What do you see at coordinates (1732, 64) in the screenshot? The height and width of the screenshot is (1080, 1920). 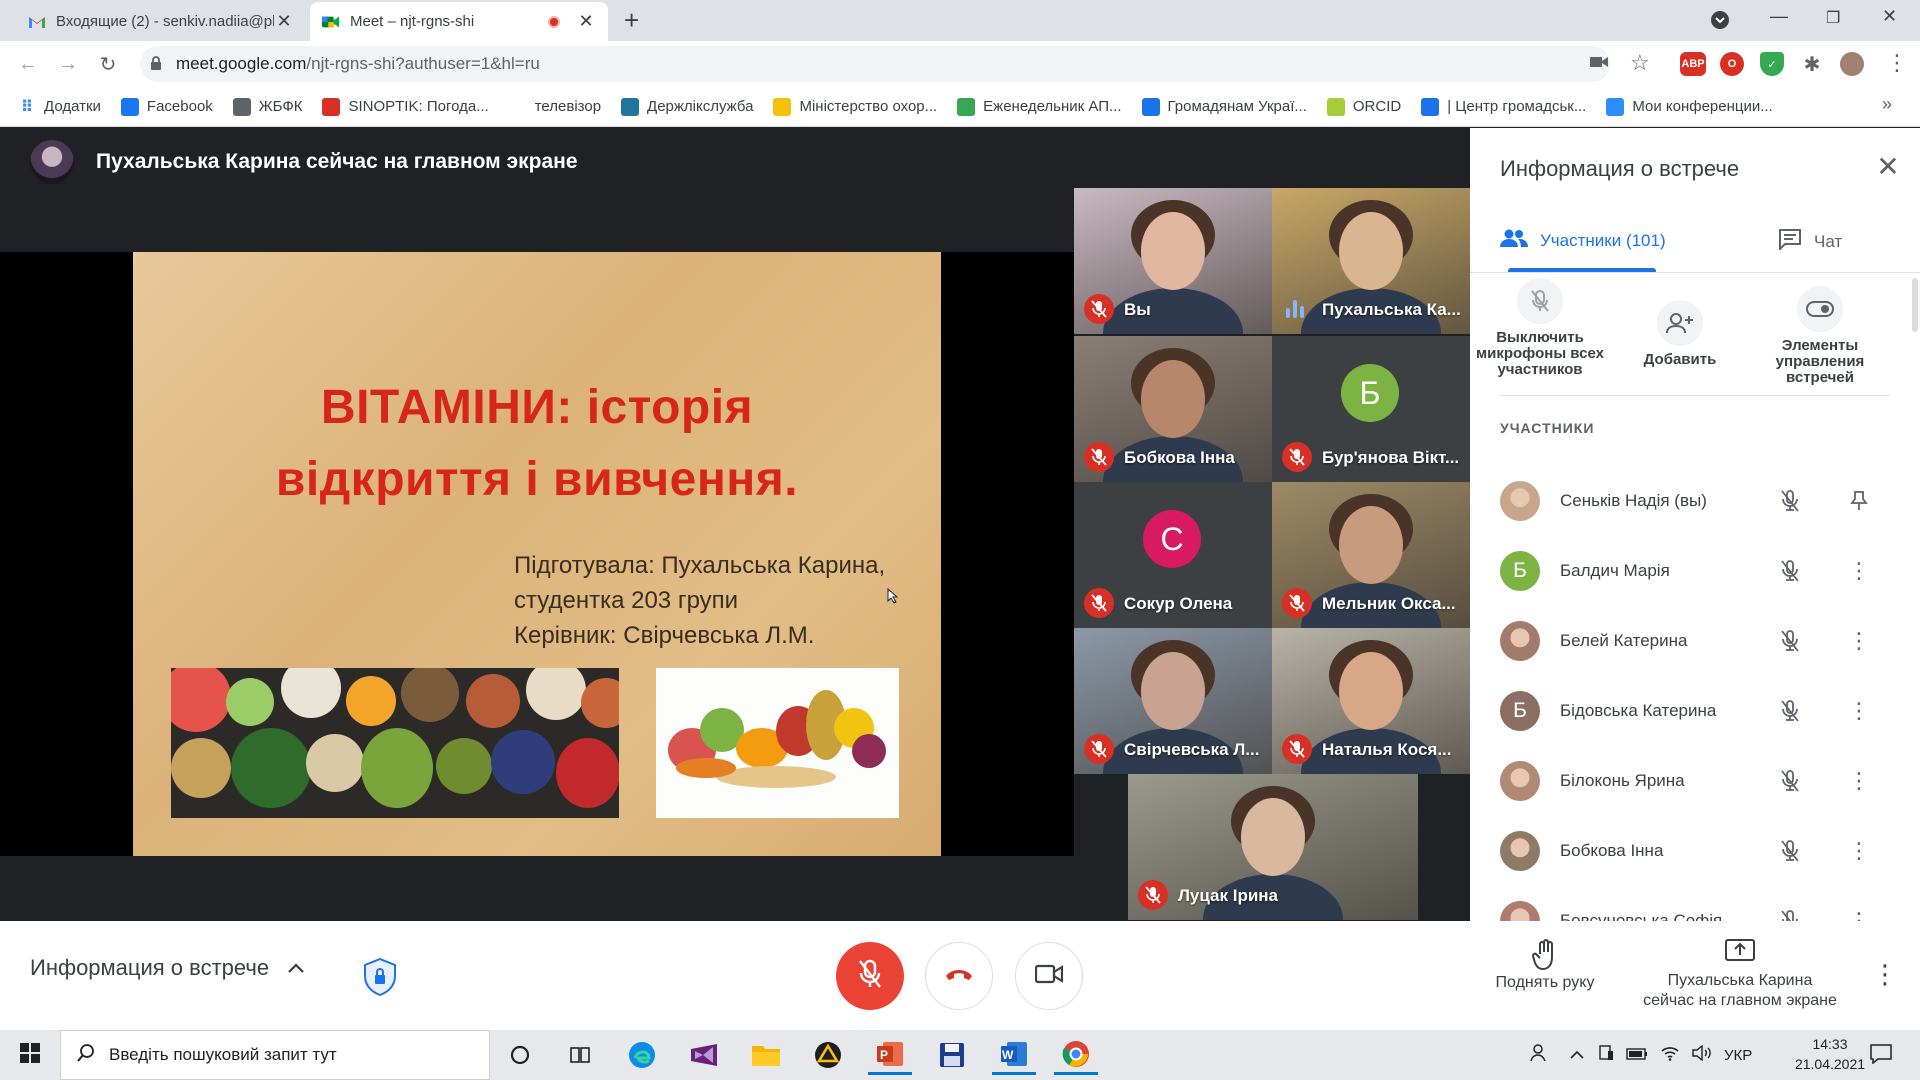 I see `opera-extension-icon: O` at bounding box center [1732, 64].